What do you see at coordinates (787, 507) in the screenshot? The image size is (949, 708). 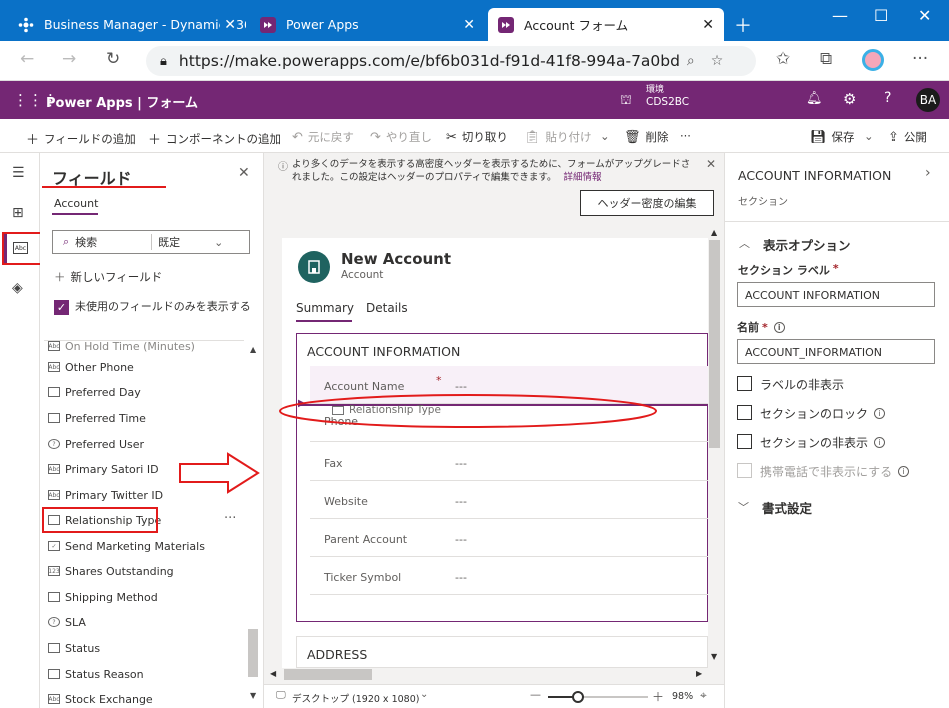 I see `format-header: 書式設定` at bounding box center [787, 507].